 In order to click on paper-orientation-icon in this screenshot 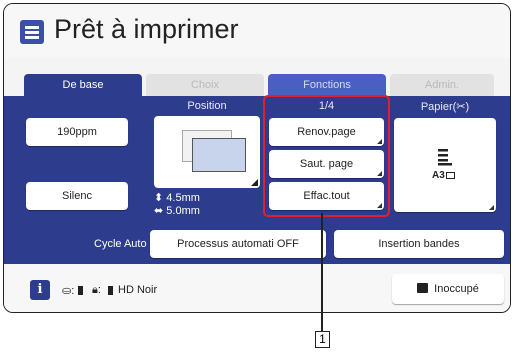, I will do `click(450, 175)`.